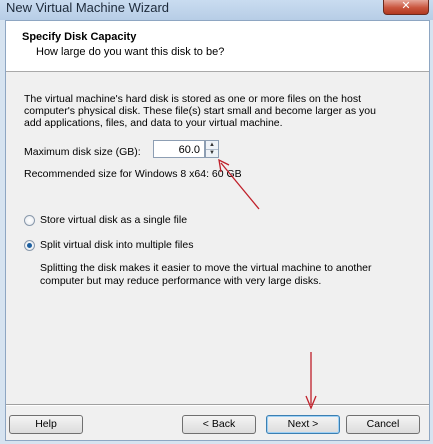  Describe the element at coordinates (406, 7) in the screenshot. I see `close-icon: ✕` at that location.